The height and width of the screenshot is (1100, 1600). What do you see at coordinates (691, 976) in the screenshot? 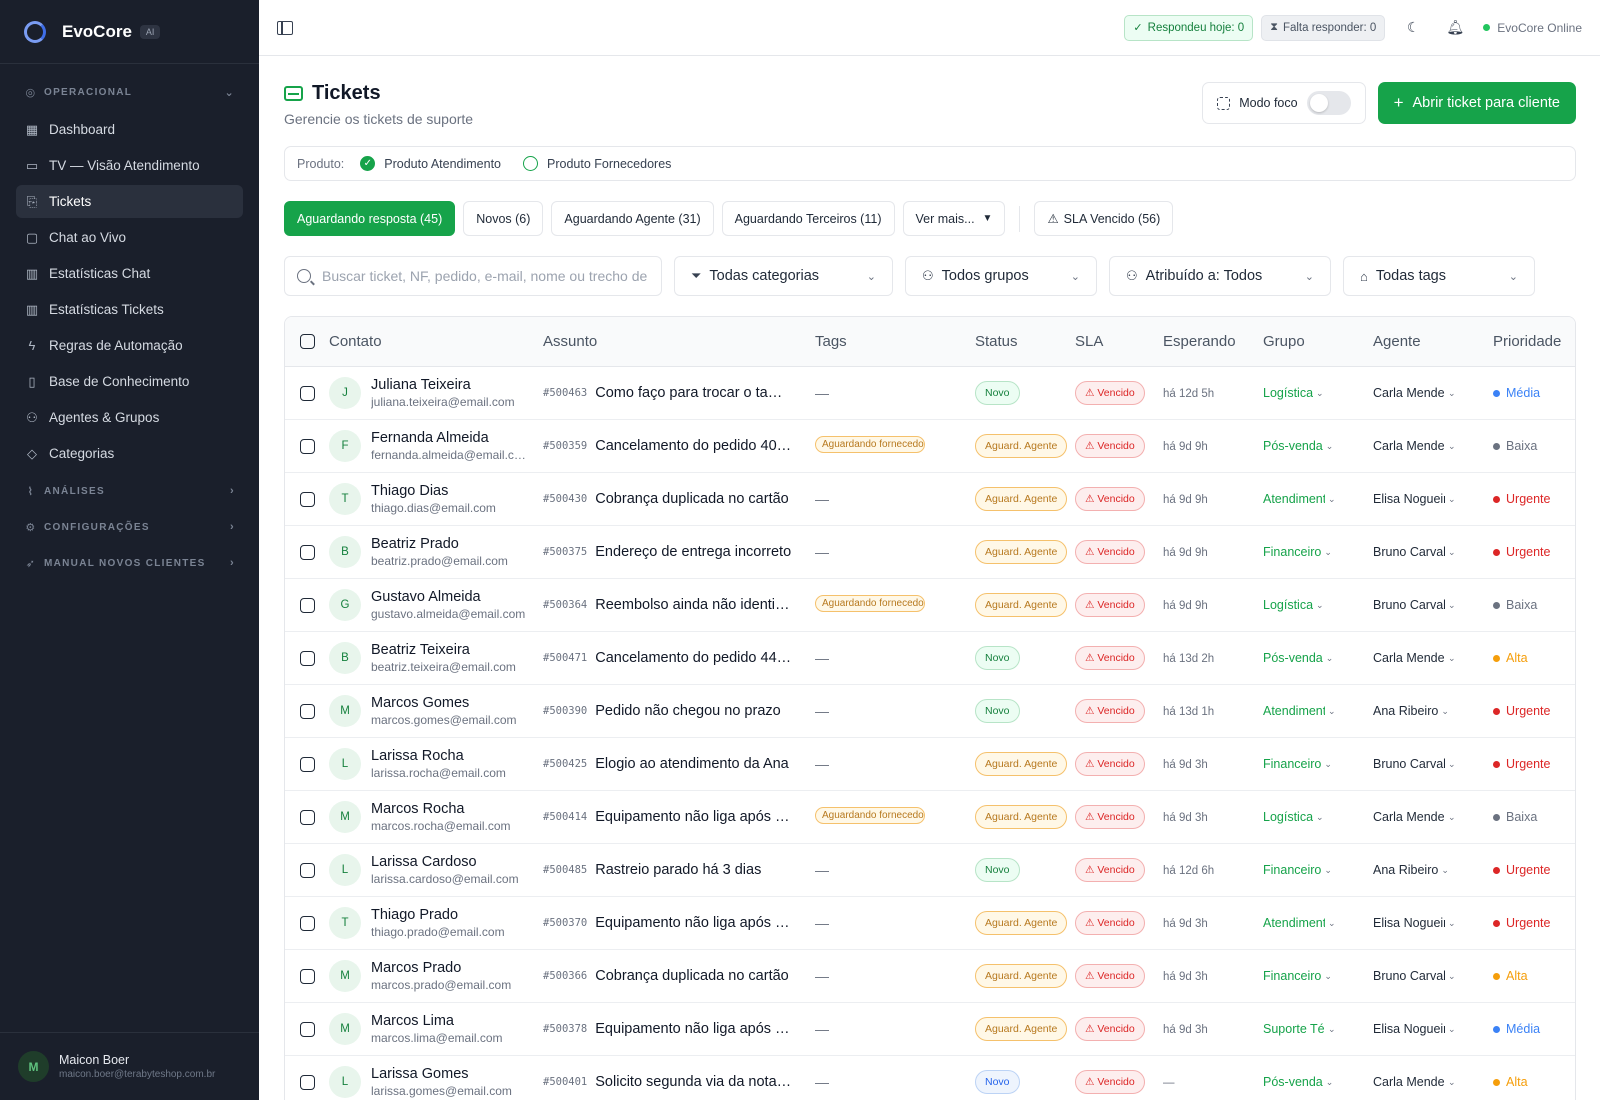
I see `ticket-subject: Cobrança duplicada no cartão` at bounding box center [691, 976].